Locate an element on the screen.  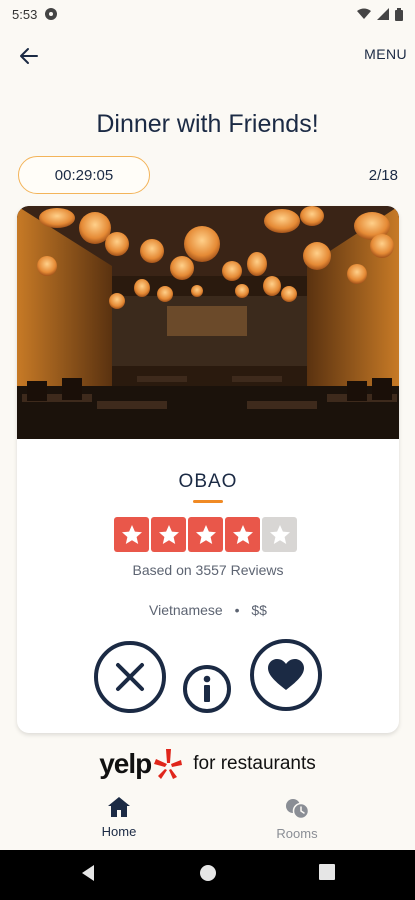
info-icon is located at coordinates (207, 688).